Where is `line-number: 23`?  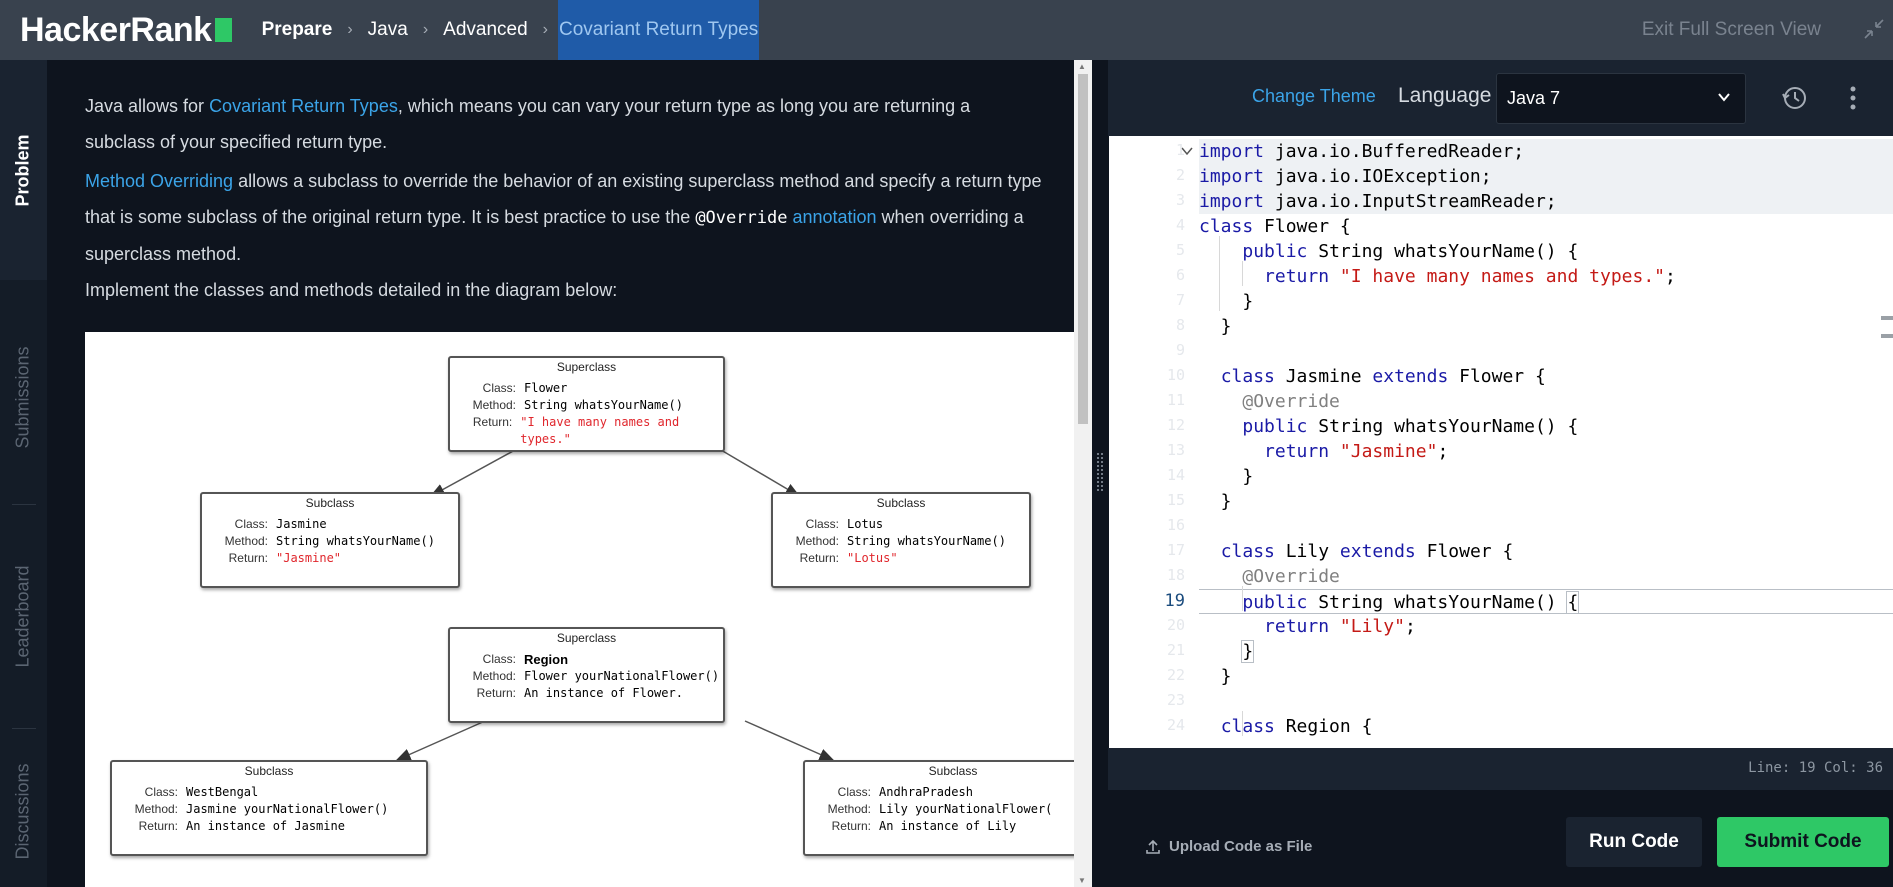
line-number: 23 is located at coordinates (1175, 700).